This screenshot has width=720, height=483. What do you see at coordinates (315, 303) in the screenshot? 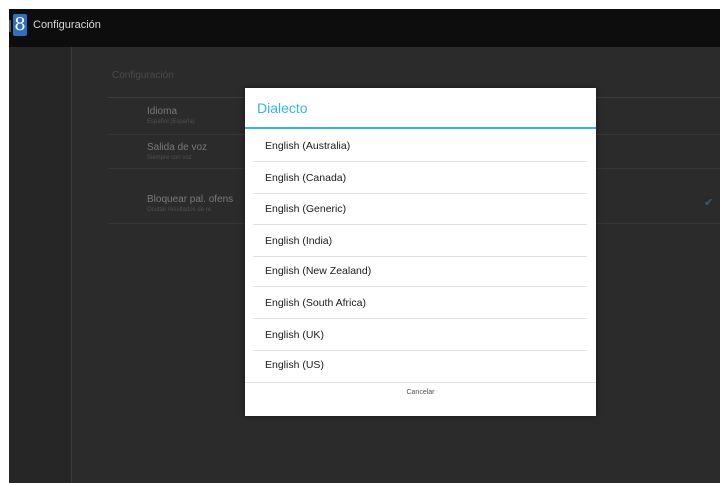
I see `option-english-south-africa: English (South Africa)` at bounding box center [315, 303].